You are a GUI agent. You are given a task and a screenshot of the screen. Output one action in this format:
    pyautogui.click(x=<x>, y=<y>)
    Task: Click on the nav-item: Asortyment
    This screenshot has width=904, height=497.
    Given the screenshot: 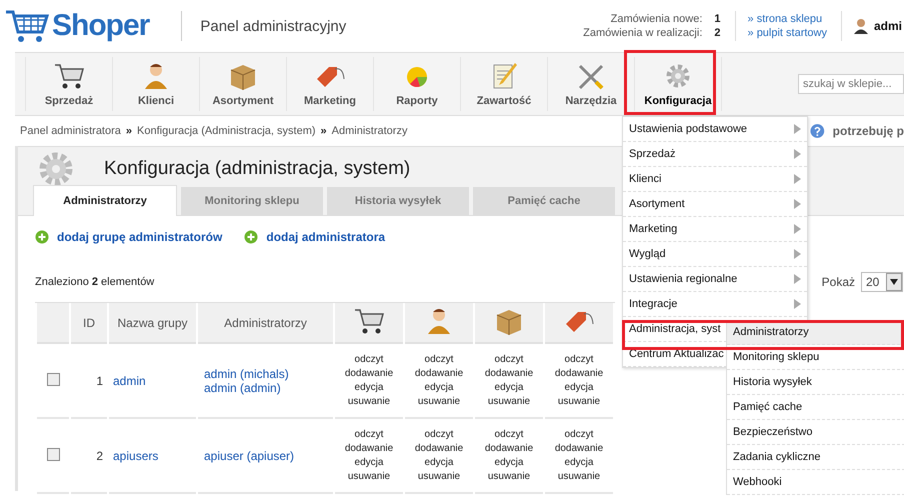 What is the action you would take?
    pyautogui.click(x=243, y=84)
    